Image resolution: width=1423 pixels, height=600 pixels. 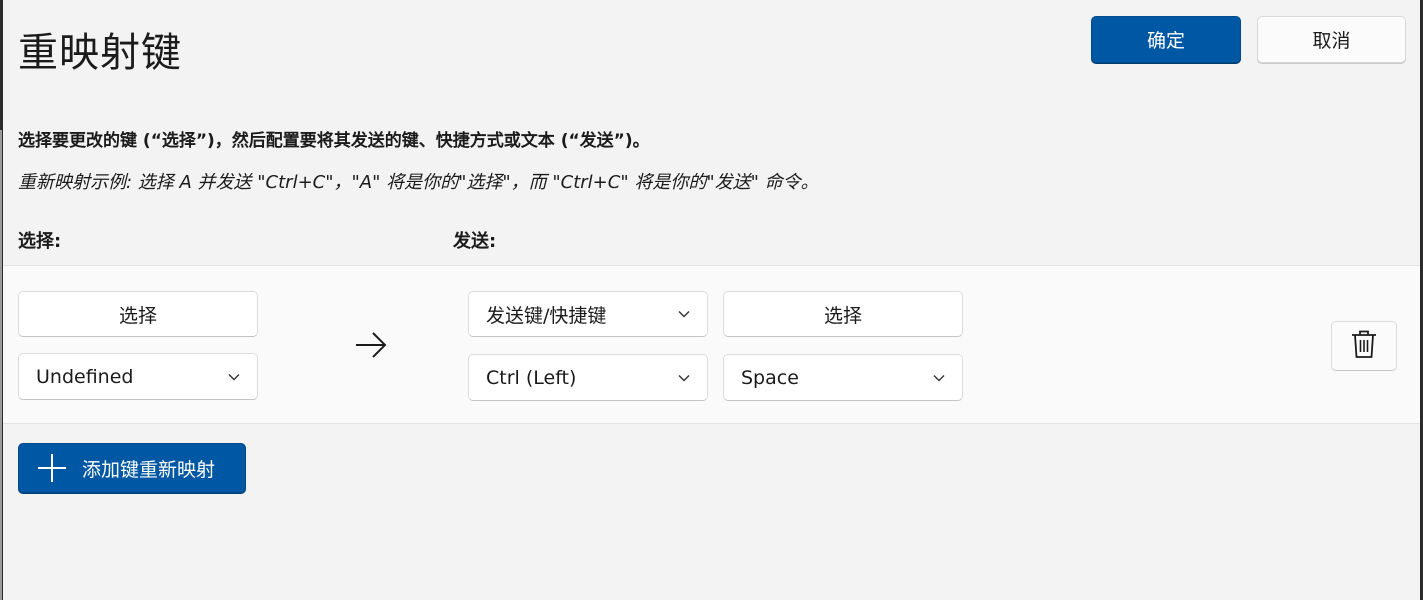 I want to click on send-modifier-dropdown: Ctrl (Left), so click(x=588, y=377).